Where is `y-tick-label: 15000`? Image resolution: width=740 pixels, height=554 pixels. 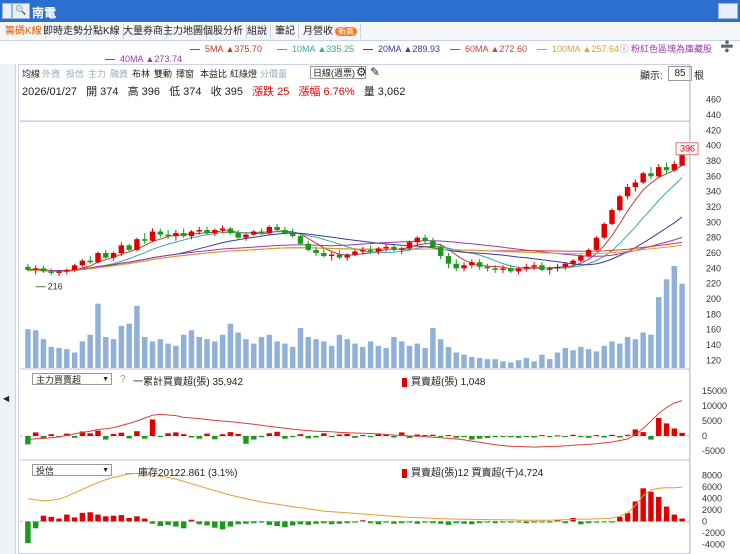
y-tick-label: 15000 is located at coordinates (714, 391).